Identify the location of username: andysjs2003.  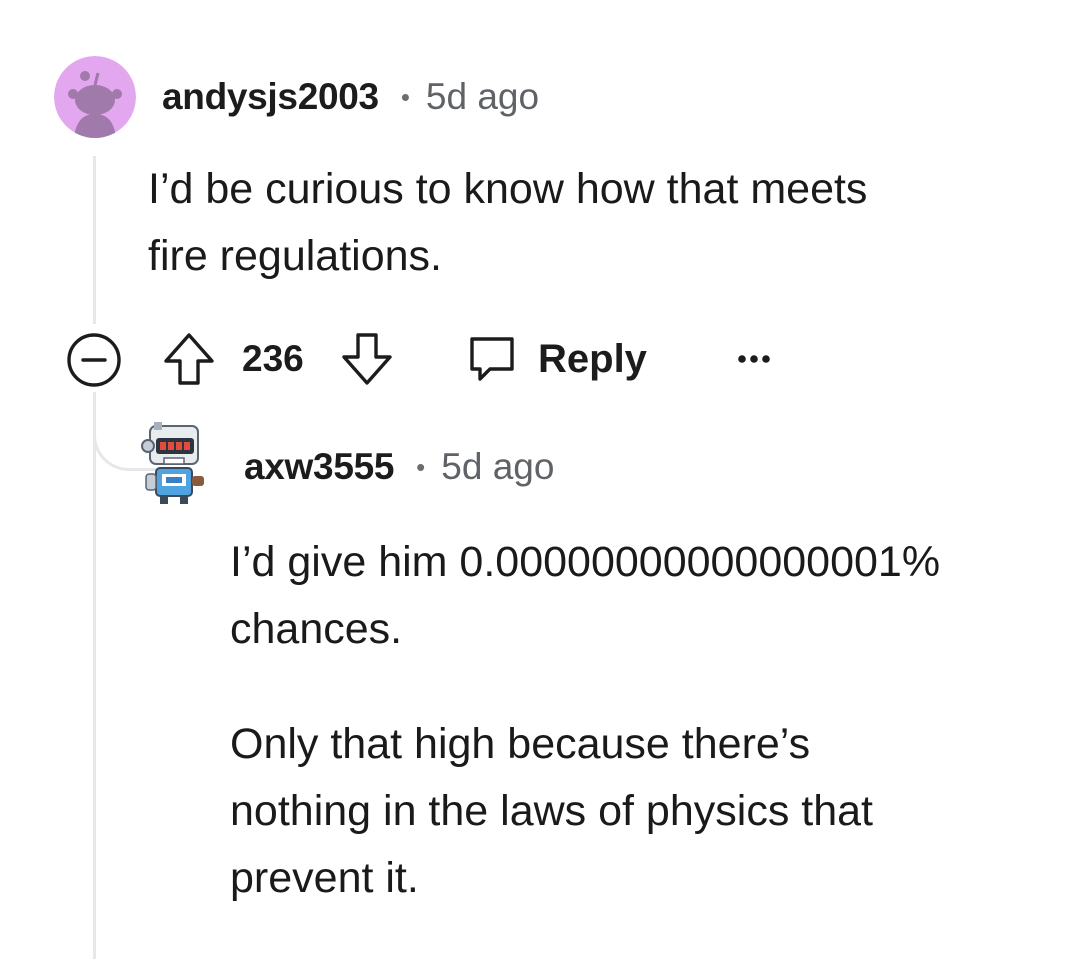
(270, 97).